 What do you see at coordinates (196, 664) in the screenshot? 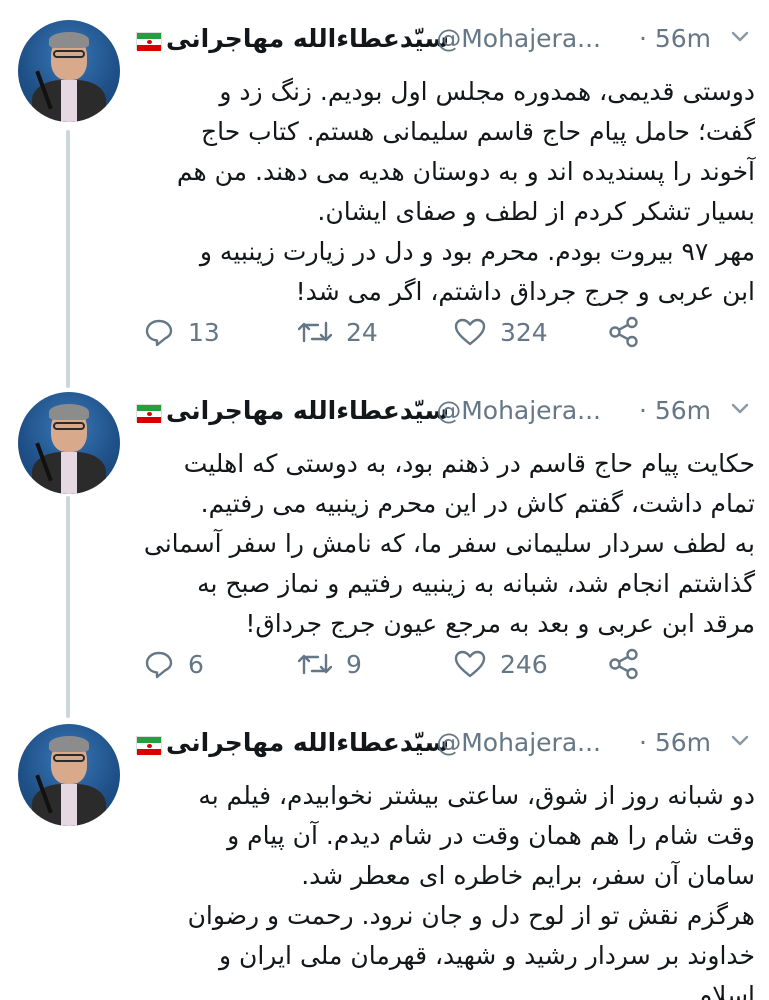
I see `reply-count: 6` at bounding box center [196, 664].